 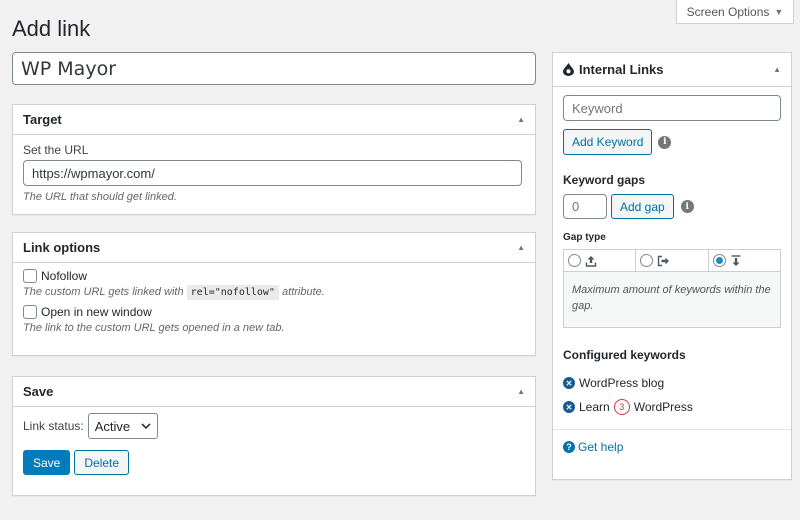 I want to click on droplet-logo-icon, so click(x=568, y=69).